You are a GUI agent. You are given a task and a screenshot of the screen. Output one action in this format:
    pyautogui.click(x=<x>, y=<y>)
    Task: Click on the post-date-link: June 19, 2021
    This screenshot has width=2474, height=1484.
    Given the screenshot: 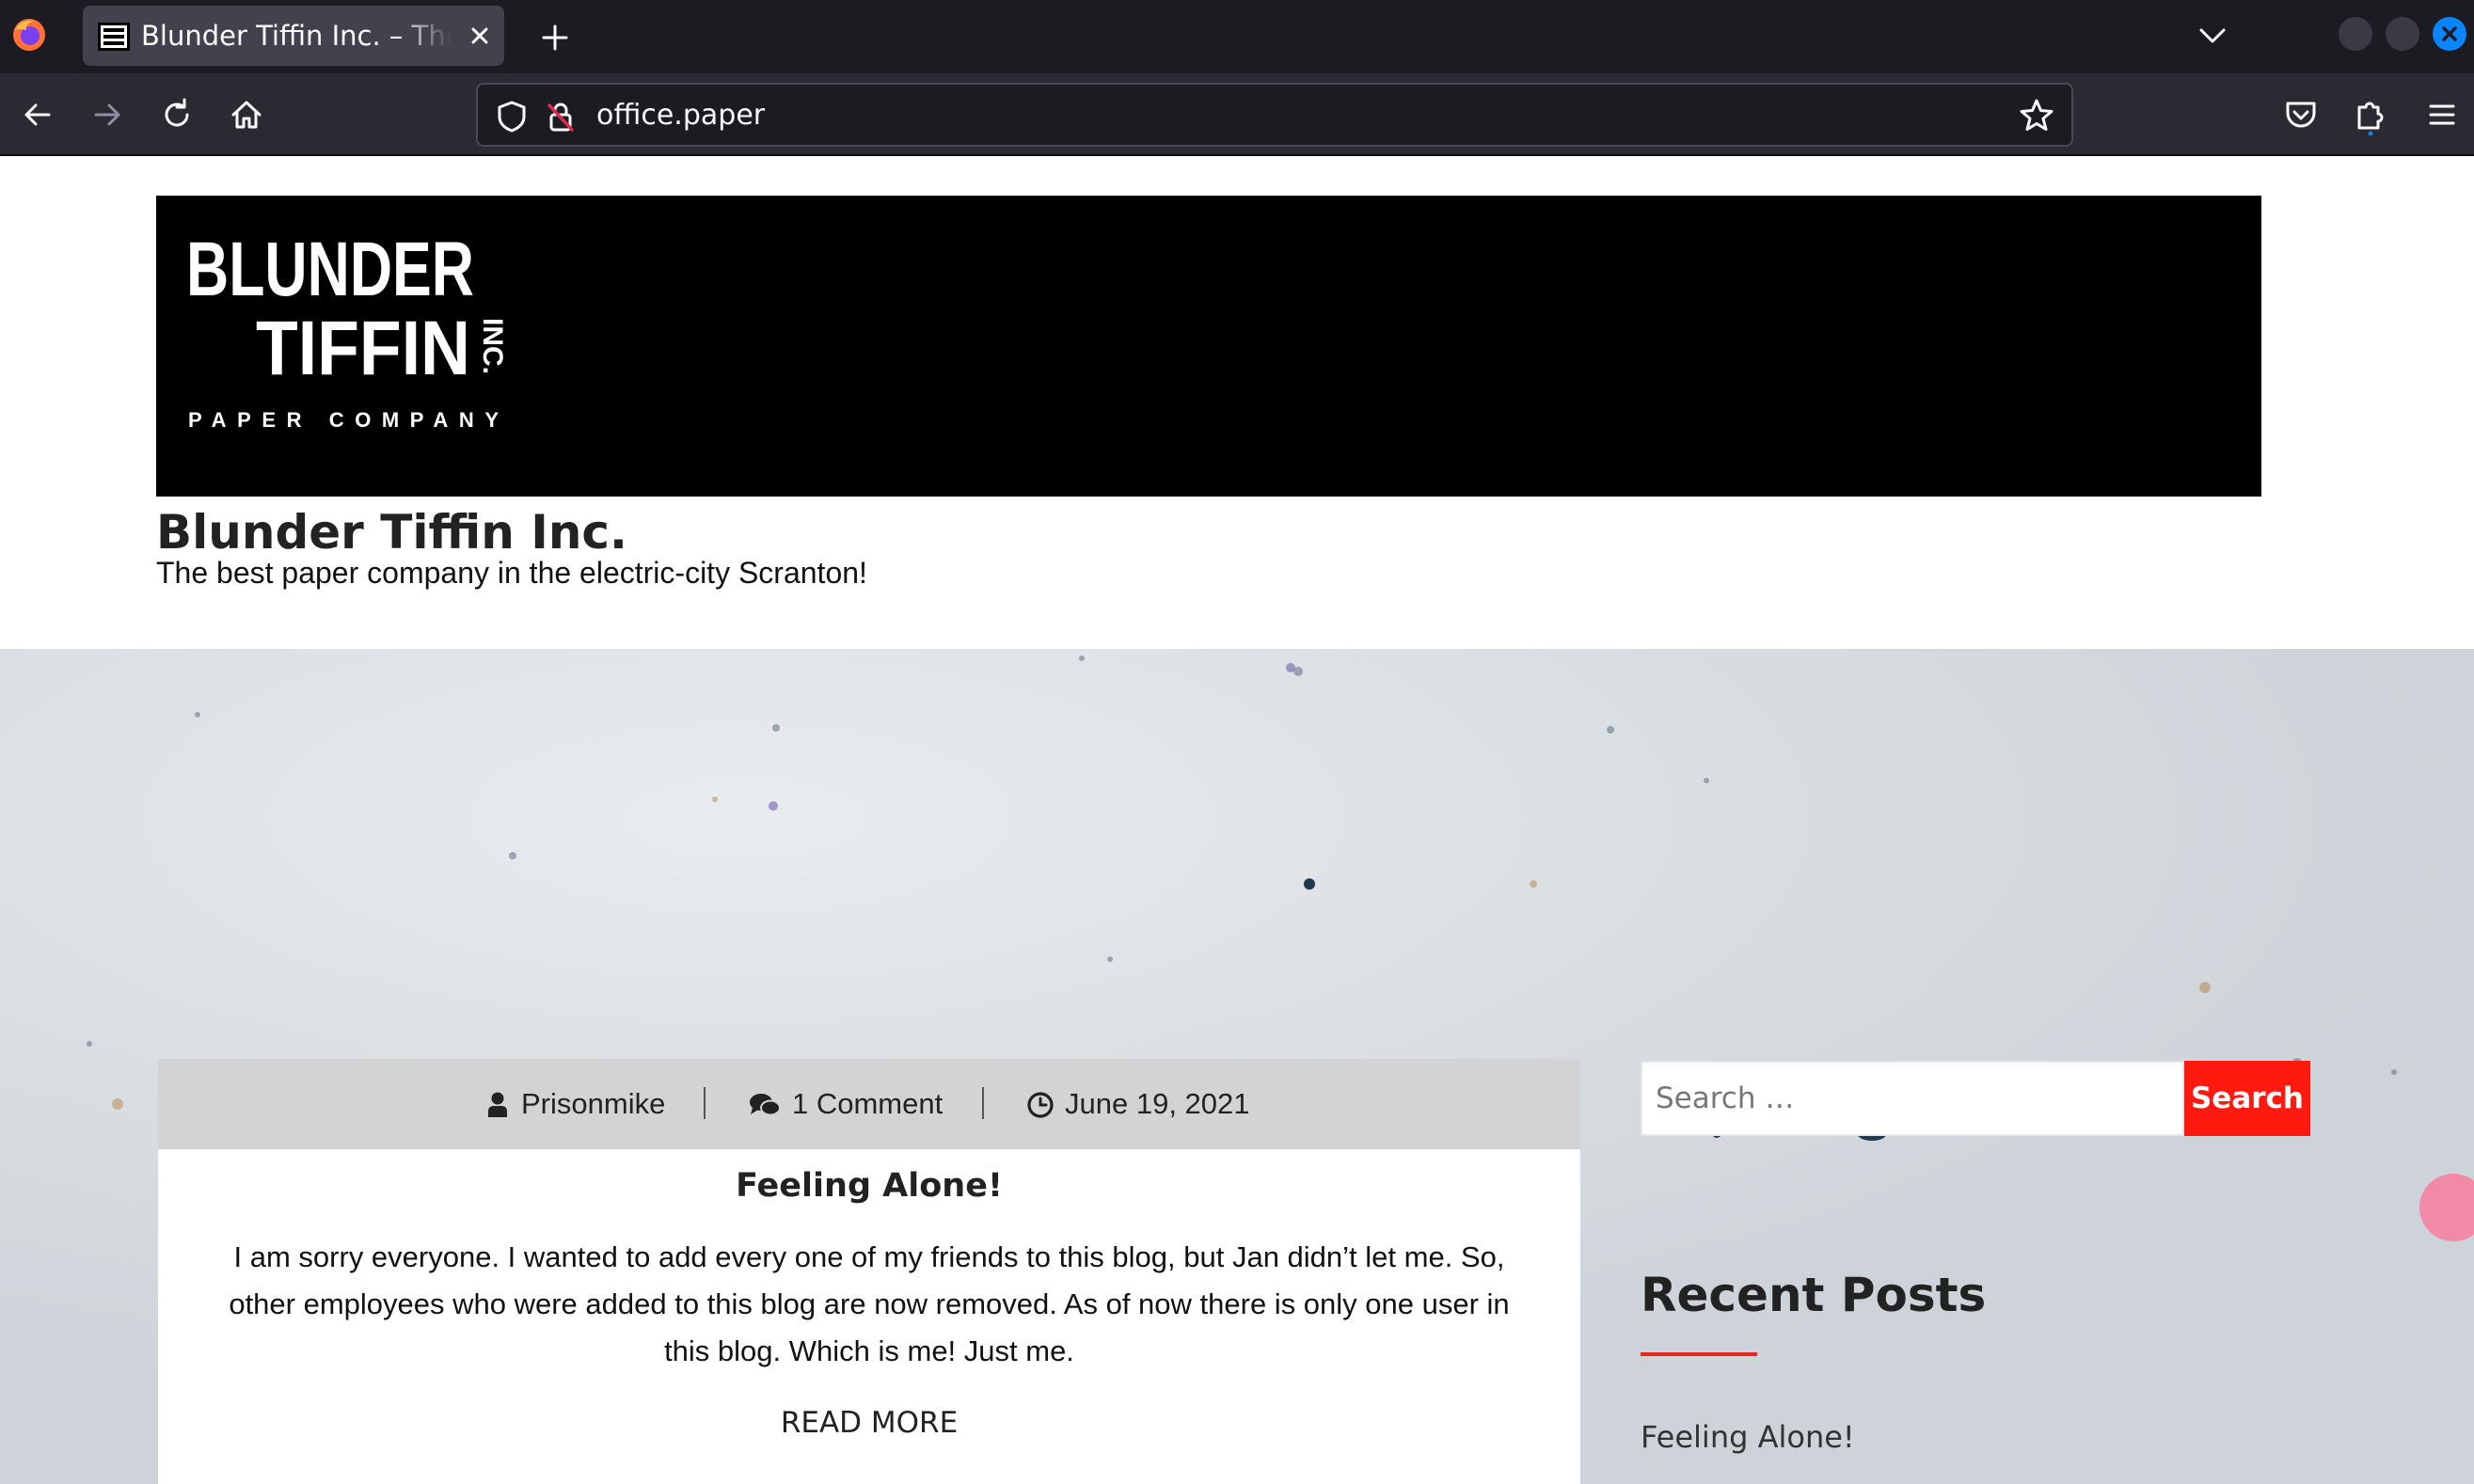 What is the action you would take?
    pyautogui.click(x=1157, y=1104)
    